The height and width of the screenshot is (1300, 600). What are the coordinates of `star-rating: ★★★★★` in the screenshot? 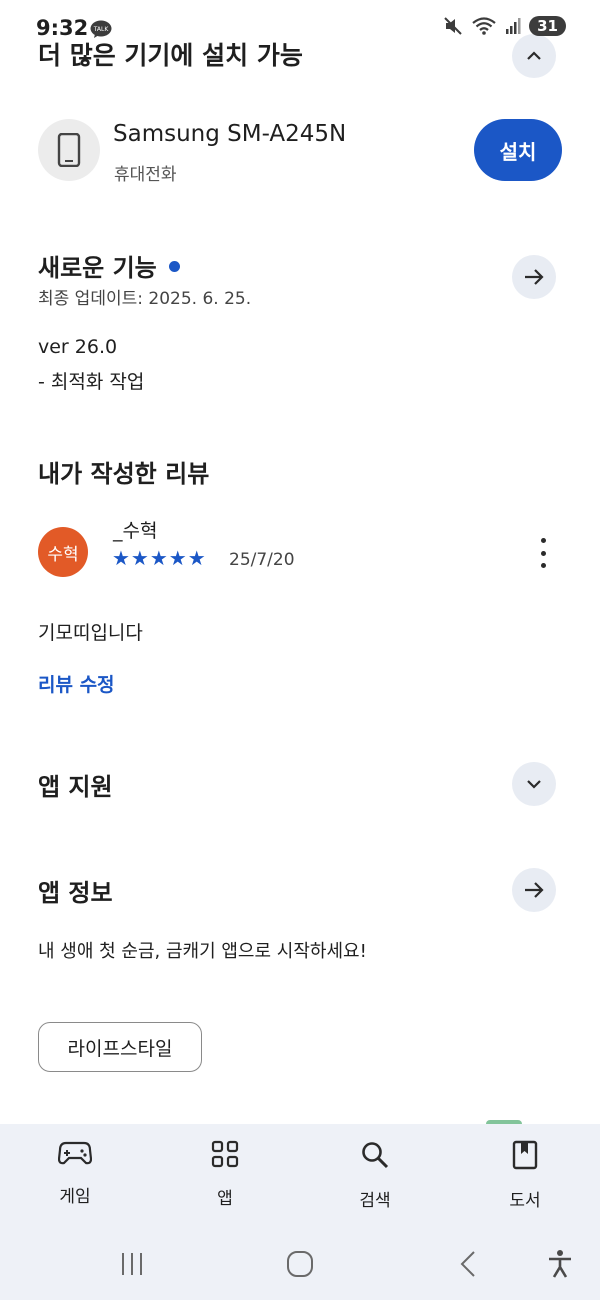 It's located at (159, 558).